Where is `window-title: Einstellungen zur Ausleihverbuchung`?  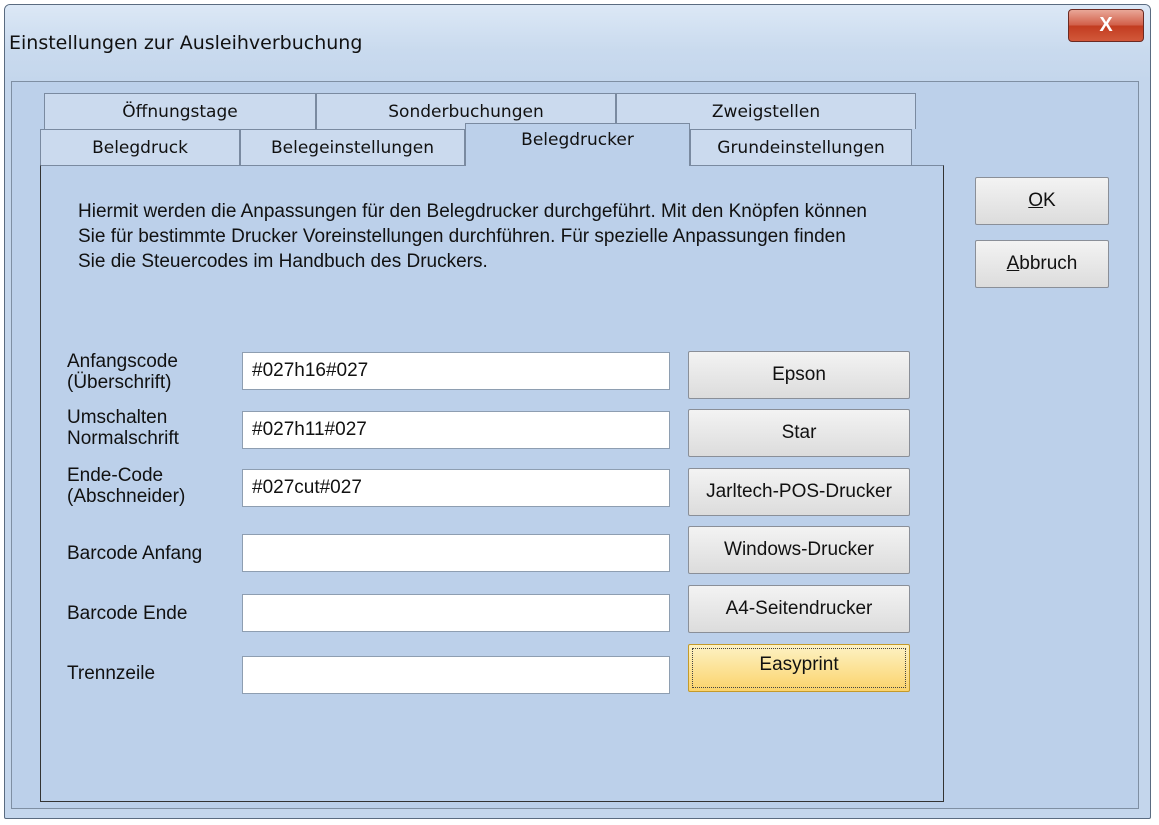 window-title: Einstellungen zur Ausleihverbuchung is located at coordinates (186, 43).